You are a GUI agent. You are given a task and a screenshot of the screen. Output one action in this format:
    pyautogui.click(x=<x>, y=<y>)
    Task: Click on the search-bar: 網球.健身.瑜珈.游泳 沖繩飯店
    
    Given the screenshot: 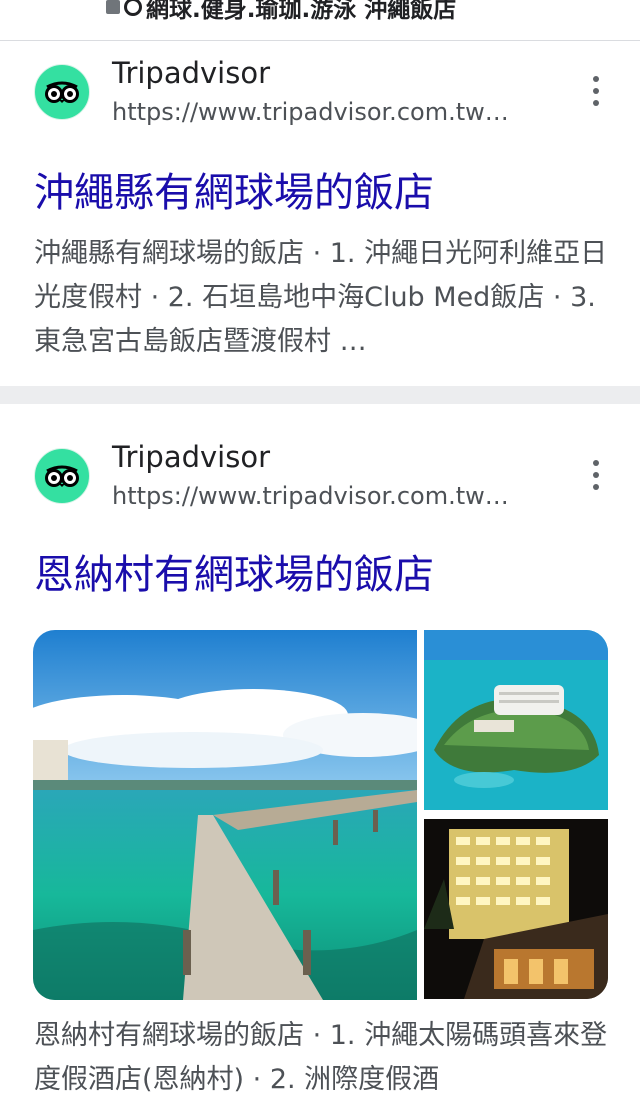 What is the action you would take?
    pyautogui.click(x=320, y=20)
    